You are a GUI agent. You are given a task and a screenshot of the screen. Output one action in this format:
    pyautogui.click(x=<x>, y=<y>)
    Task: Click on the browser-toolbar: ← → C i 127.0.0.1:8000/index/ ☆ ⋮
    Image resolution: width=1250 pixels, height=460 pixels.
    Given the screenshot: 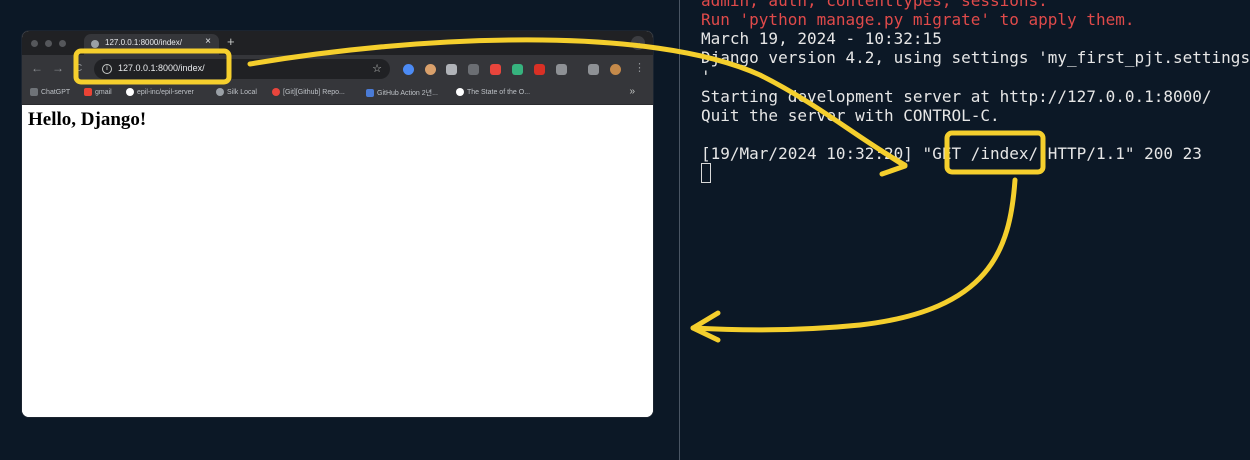 What is the action you would take?
    pyautogui.click(x=337, y=69)
    